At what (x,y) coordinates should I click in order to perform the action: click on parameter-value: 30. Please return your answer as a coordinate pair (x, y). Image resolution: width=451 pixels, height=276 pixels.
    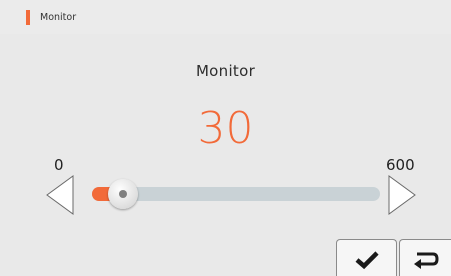
    Looking at the image, I should click on (225, 128).